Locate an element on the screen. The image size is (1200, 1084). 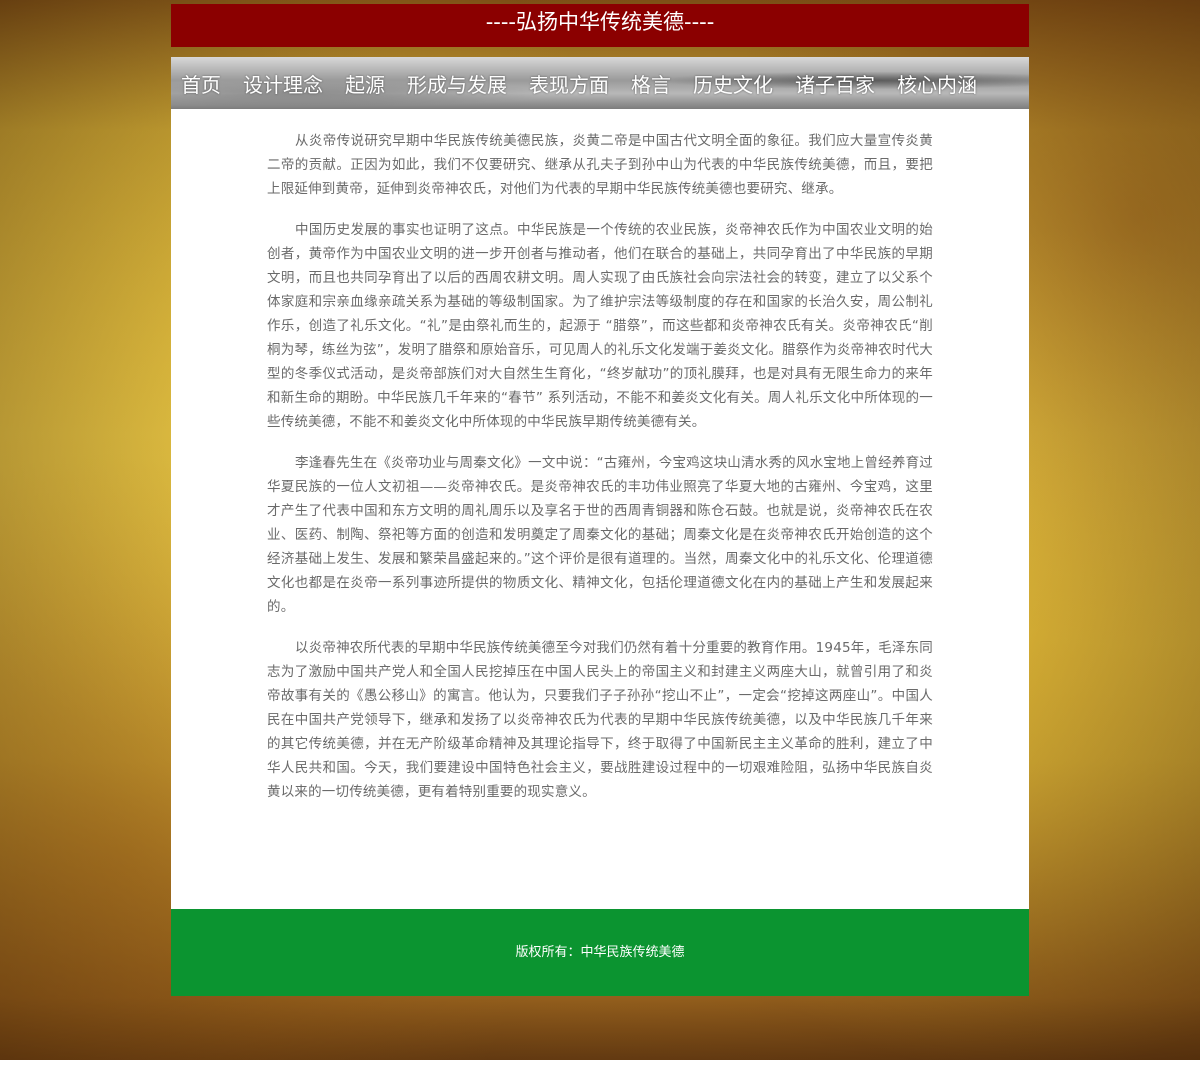
nav-item-home: 首页 is located at coordinates (201, 83).